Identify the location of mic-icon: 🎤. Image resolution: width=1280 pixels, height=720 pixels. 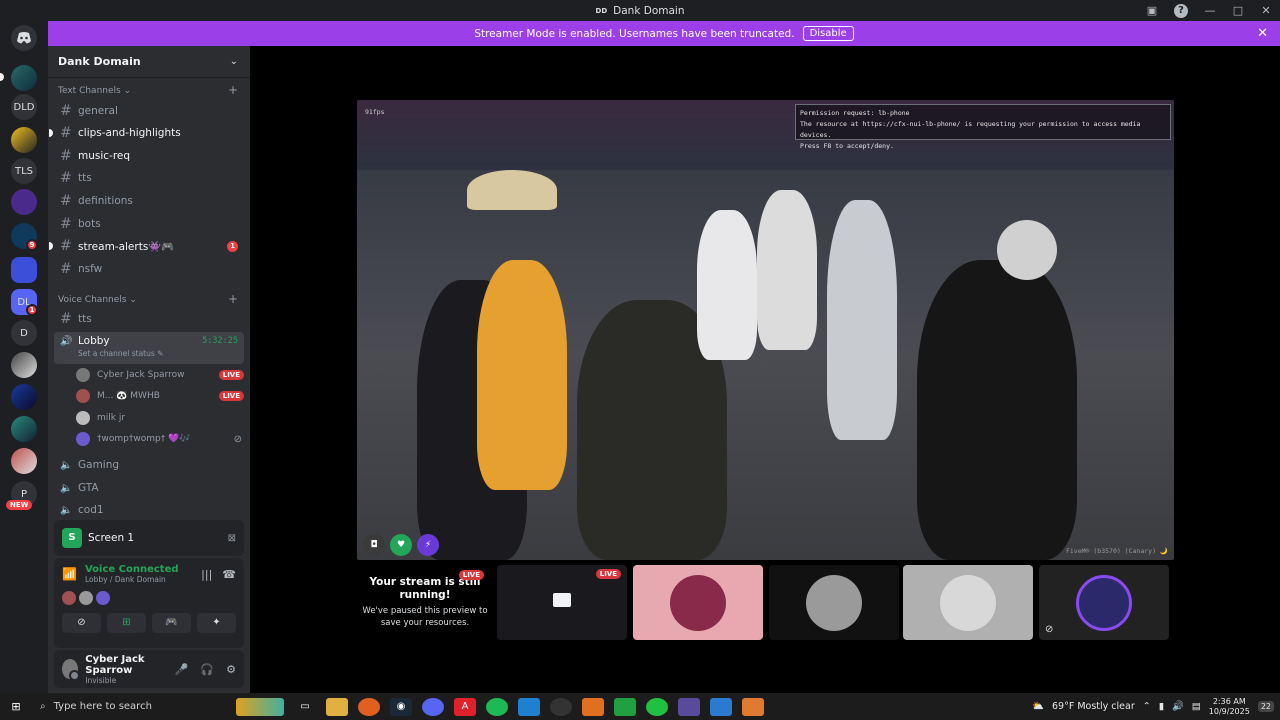
(182, 669).